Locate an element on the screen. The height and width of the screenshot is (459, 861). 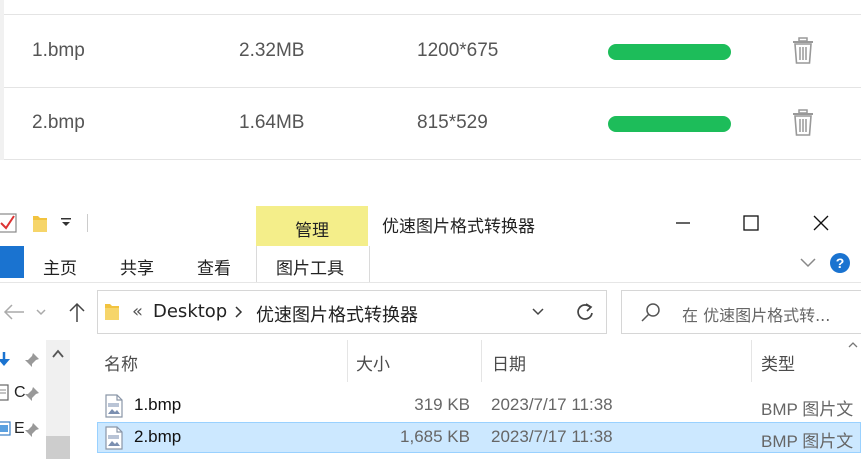
title-bar: 管理 优速图片格式转换器 is located at coordinates (430, 223).